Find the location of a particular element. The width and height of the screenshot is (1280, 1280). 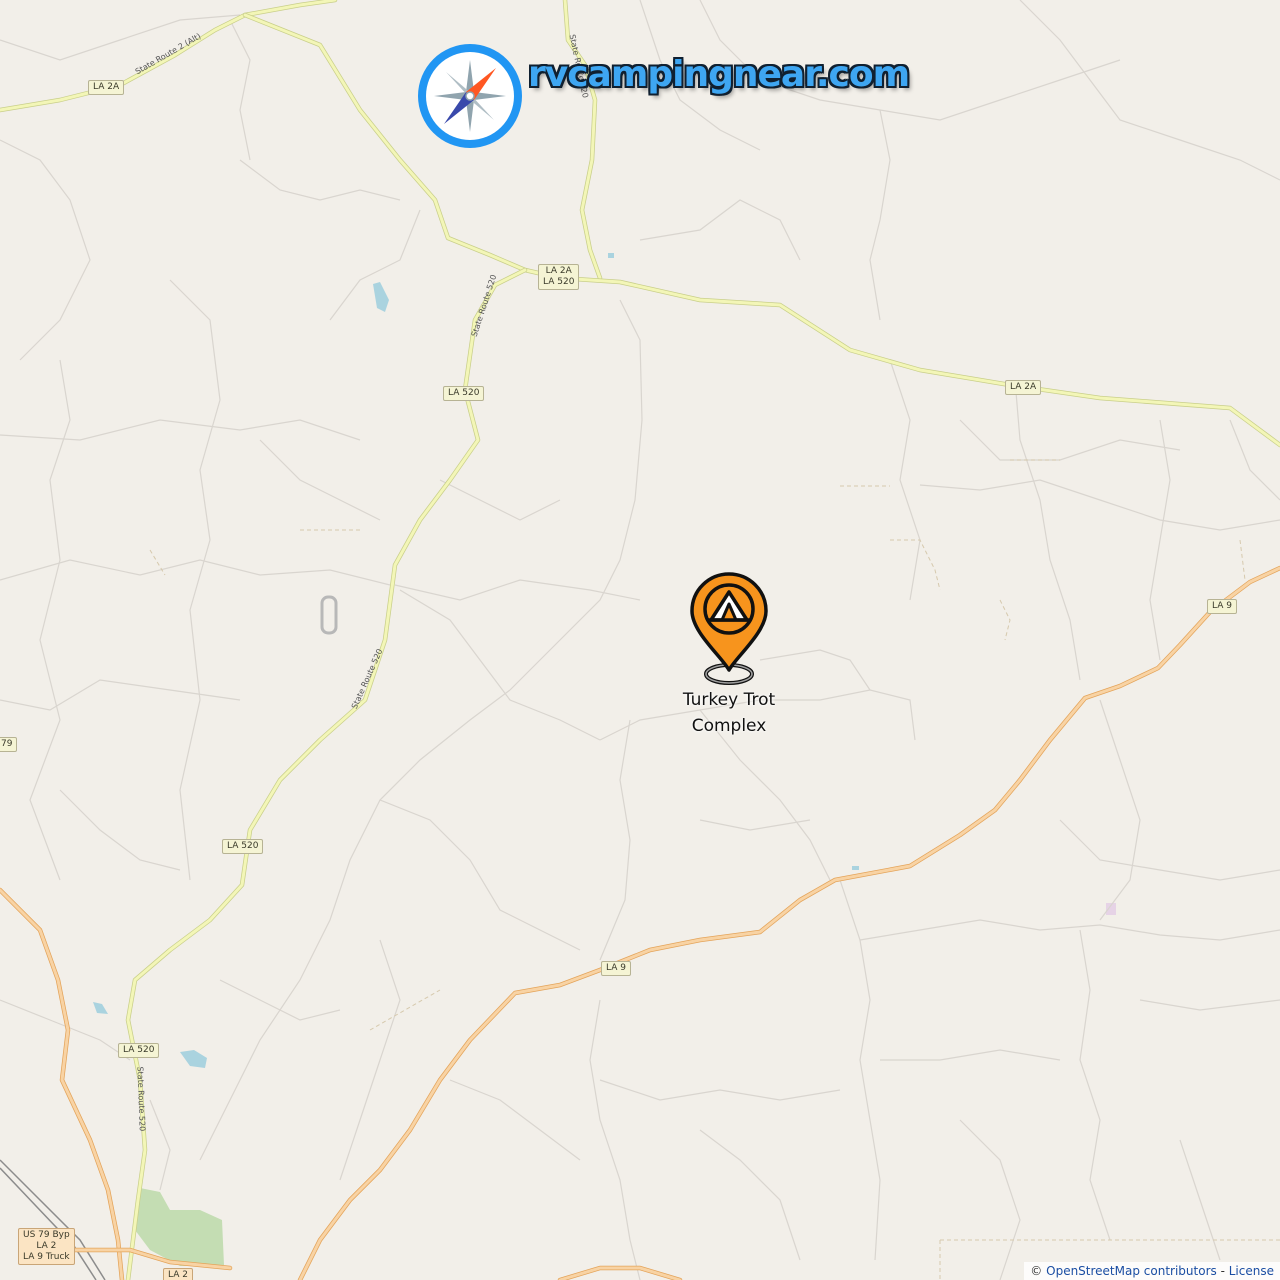

road-shield: US 79 Byp LA 2 LA 9 Truck is located at coordinates (46, 1246).